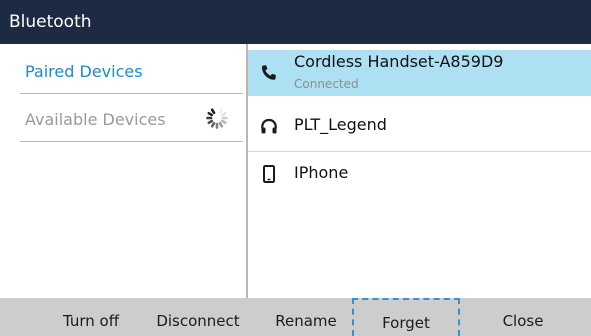 This screenshot has height=336, width=591. What do you see at coordinates (406, 317) in the screenshot?
I see `forget-button: Forget` at bounding box center [406, 317].